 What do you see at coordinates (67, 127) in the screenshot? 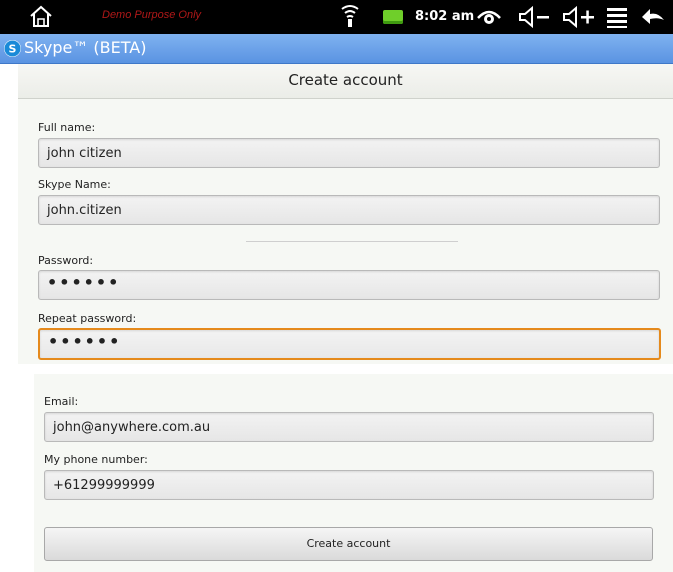
I see `full-name-label: Full name:` at bounding box center [67, 127].